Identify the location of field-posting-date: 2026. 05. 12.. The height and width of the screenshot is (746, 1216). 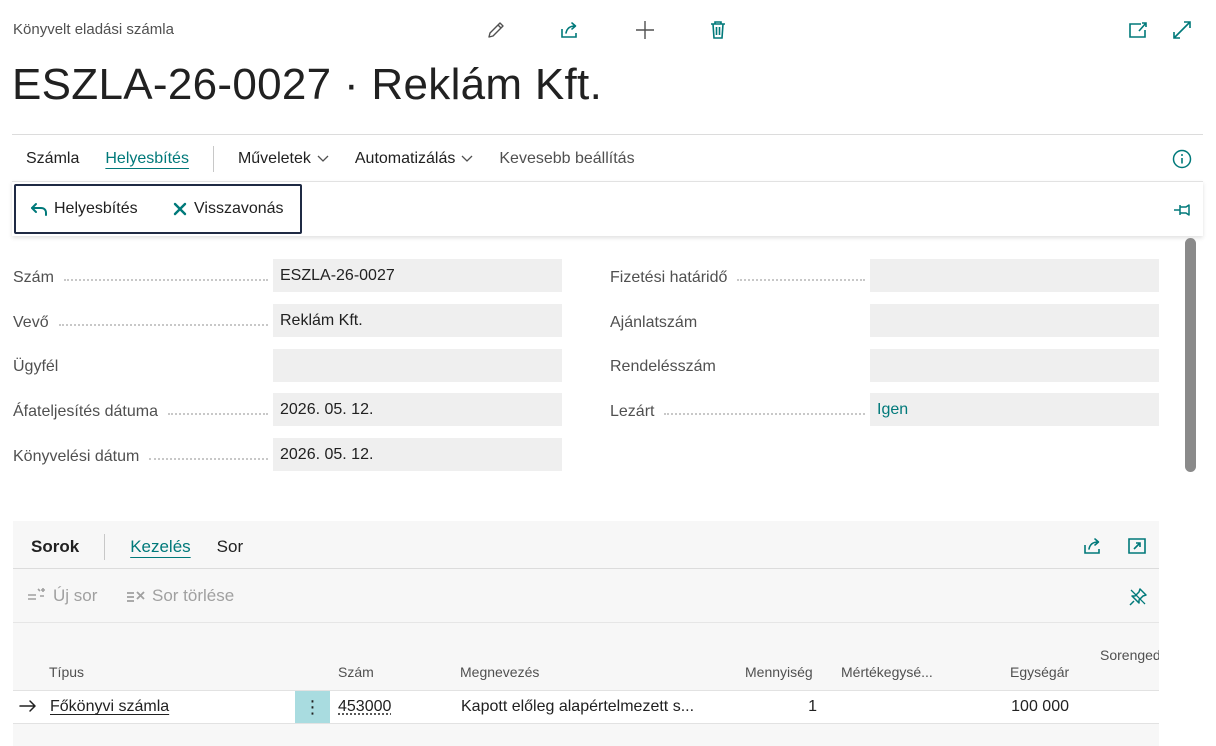
(417, 454).